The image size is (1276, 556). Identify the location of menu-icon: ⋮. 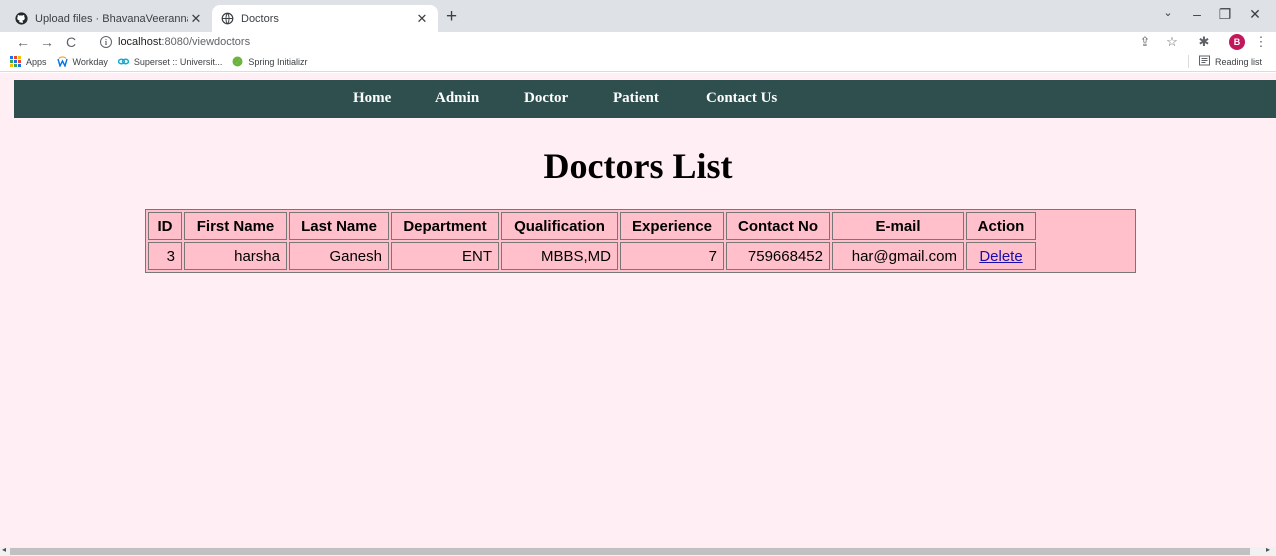
(1261, 42).